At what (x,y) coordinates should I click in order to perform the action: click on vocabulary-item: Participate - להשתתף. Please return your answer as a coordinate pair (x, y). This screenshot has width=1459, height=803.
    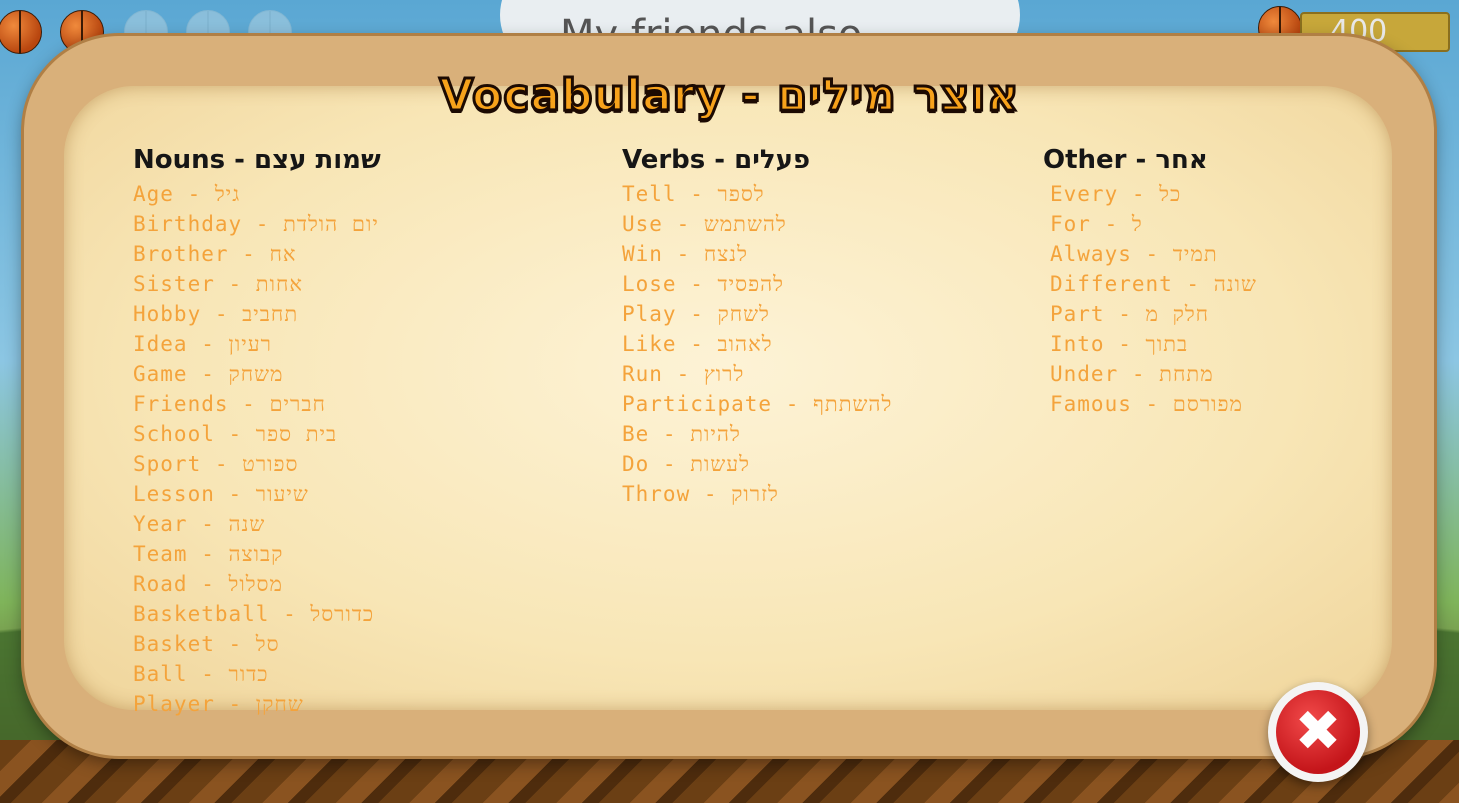
    Looking at the image, I should click on (757, 404).